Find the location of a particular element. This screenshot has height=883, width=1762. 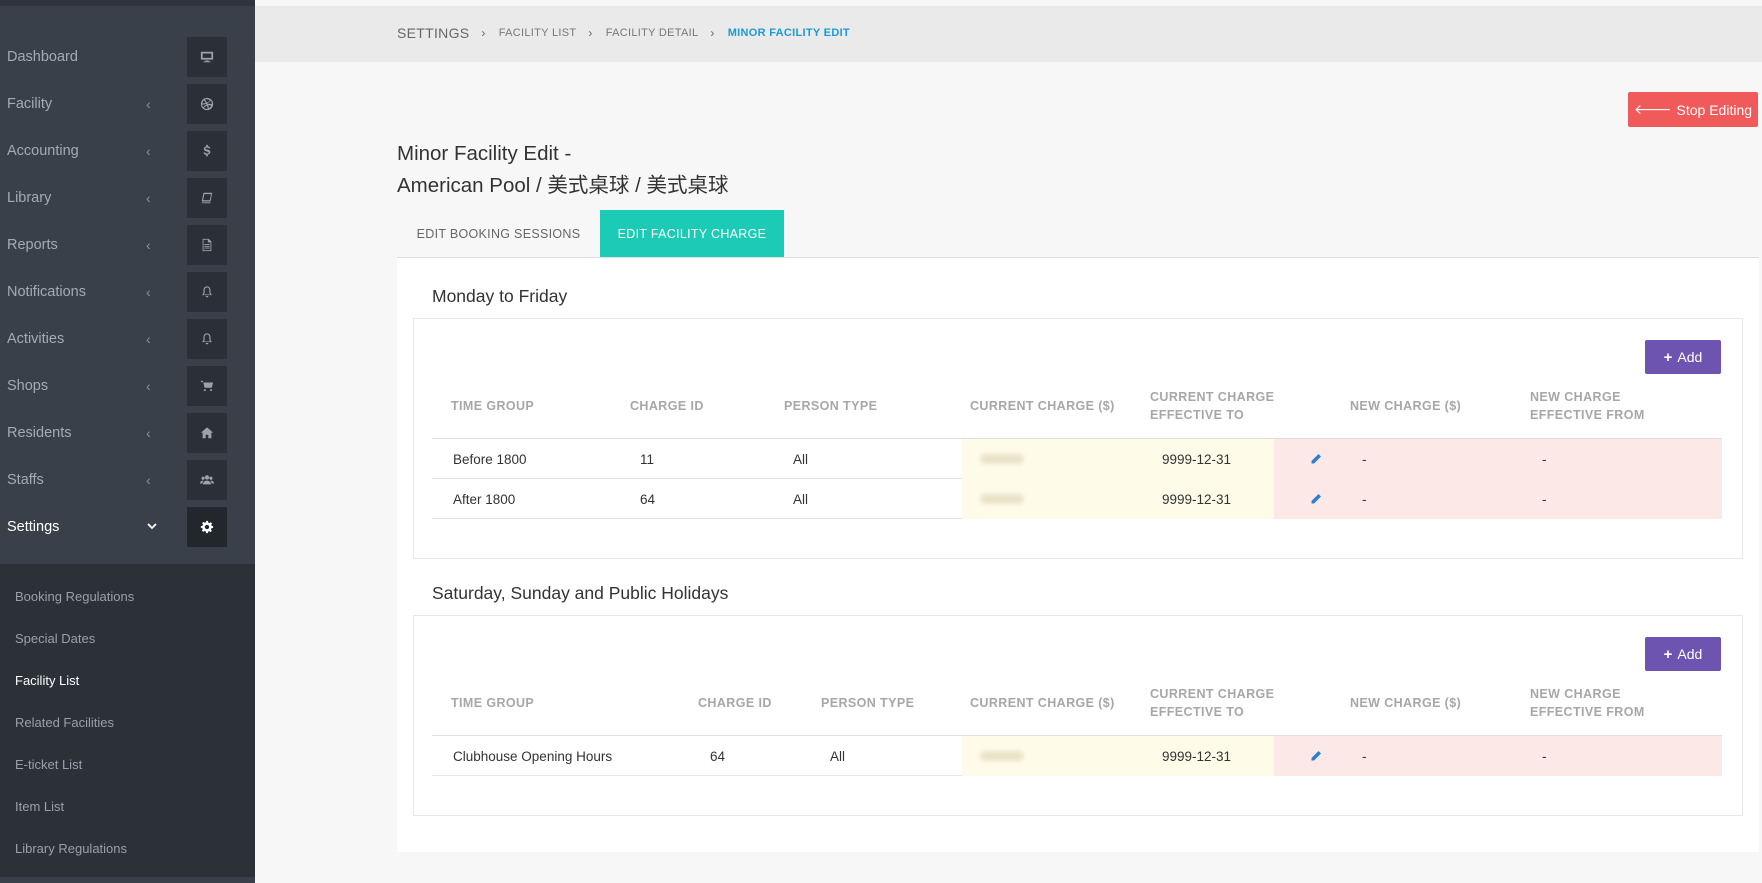

submenu-item-list: Item List is located at coordinates (39, 806).